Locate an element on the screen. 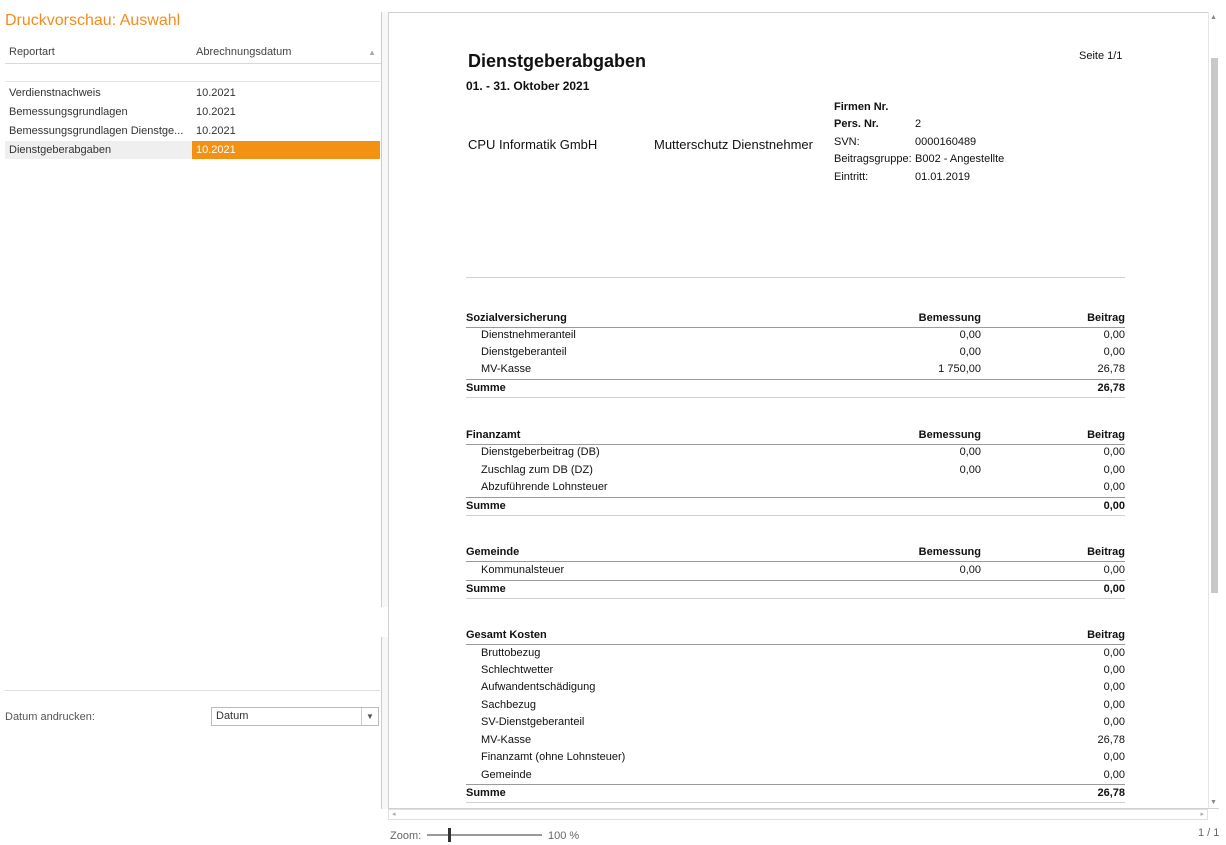 This screenshot has height=845, width=1226. row-label: Dienstnehmeranteil is located at coordinates (528, 335).